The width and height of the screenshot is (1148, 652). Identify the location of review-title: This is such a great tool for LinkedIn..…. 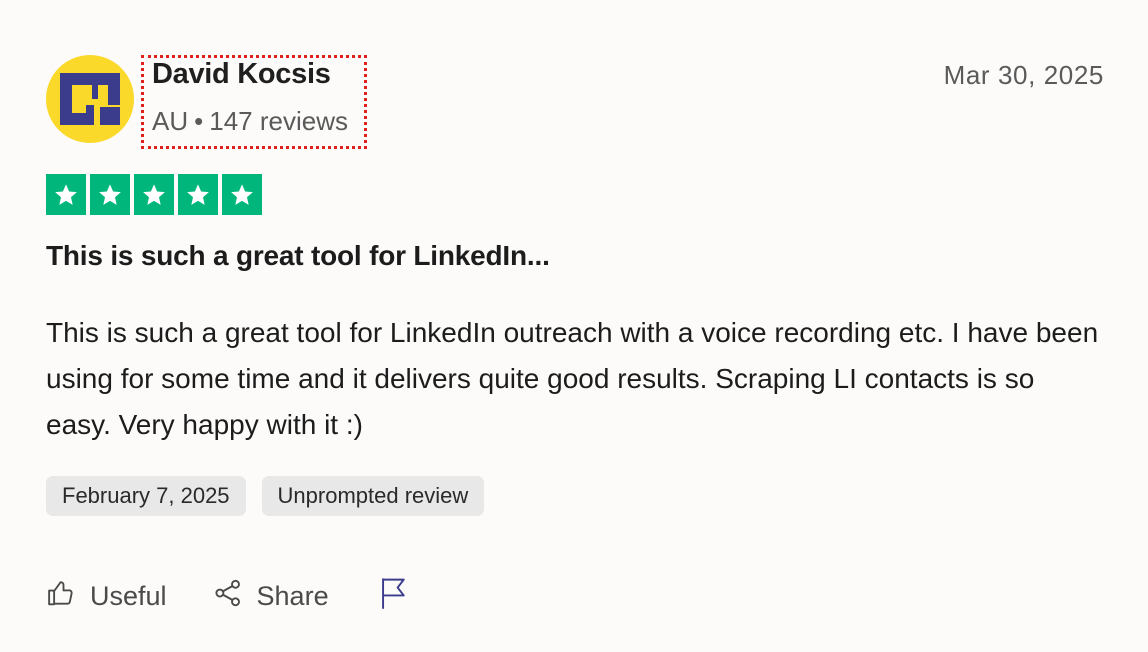
(298, 256).